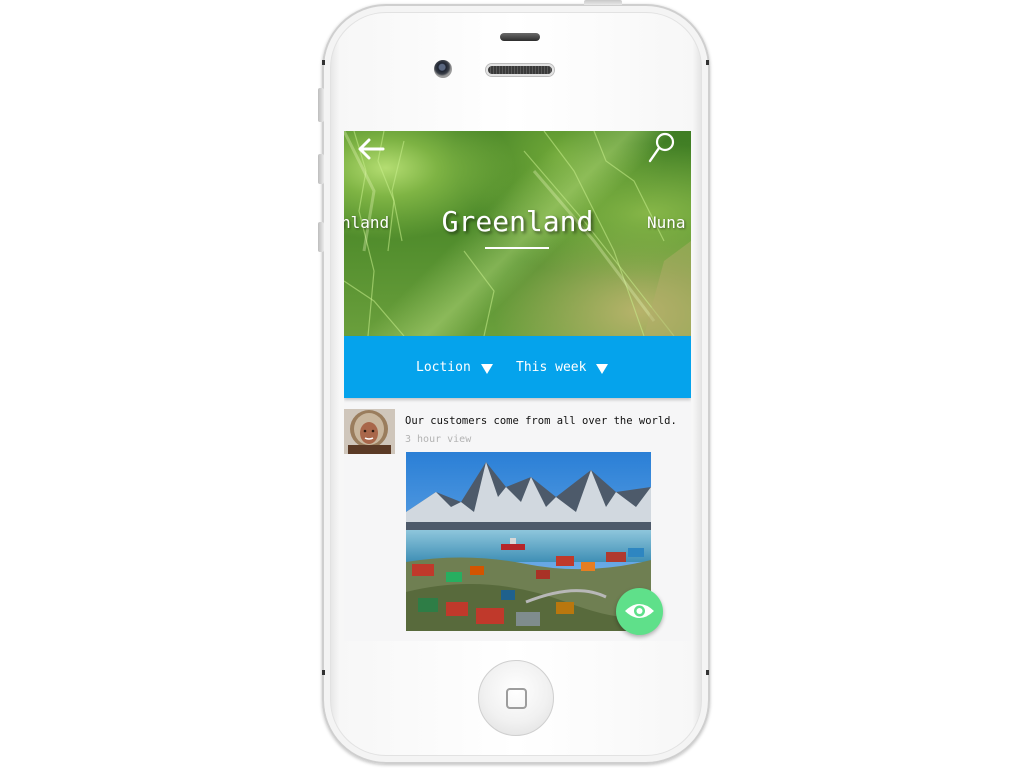  I want to click on mute-switch, so click(321, 105).